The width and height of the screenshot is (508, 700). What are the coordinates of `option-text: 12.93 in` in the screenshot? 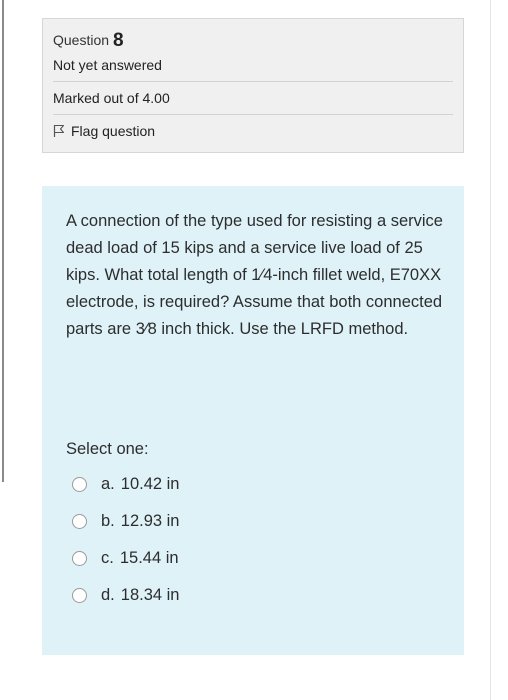 It's located at (150, 521).